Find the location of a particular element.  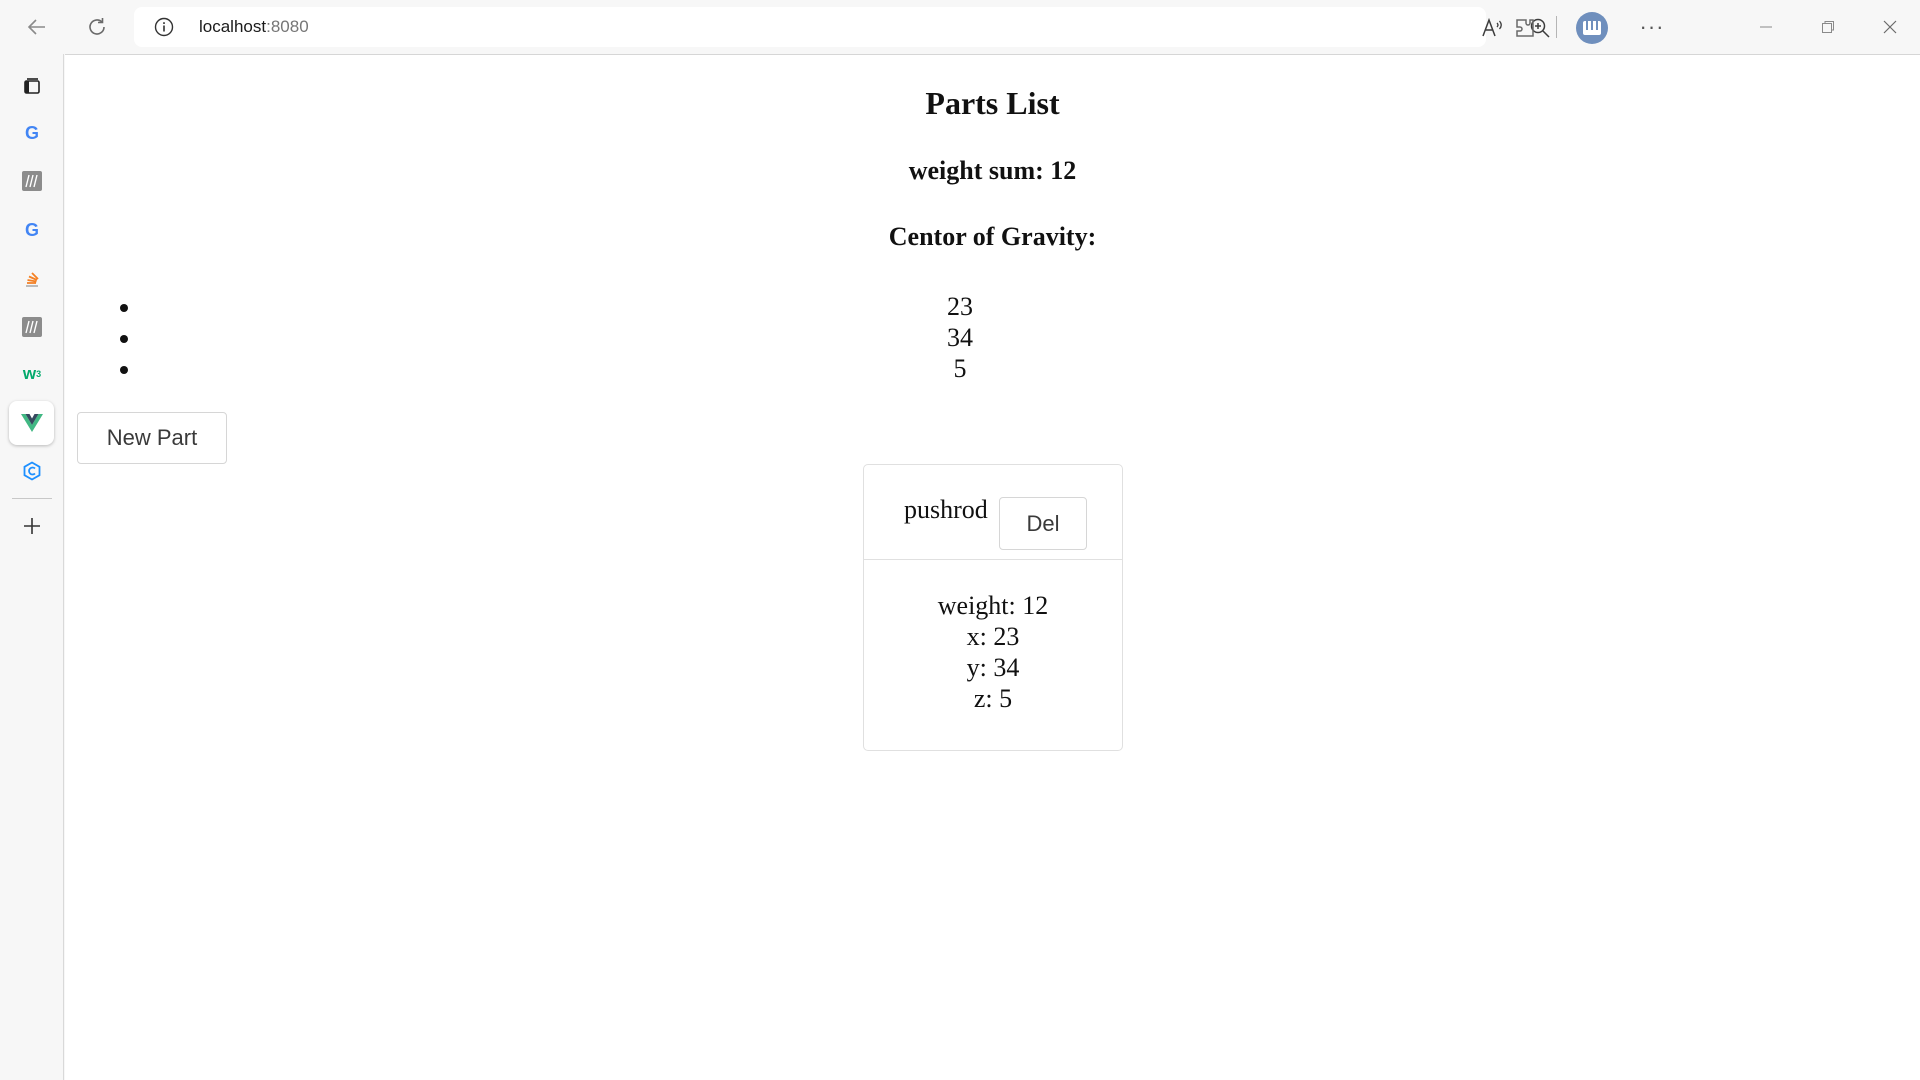

cog-value: 5 is located at coordinates (960, 368).